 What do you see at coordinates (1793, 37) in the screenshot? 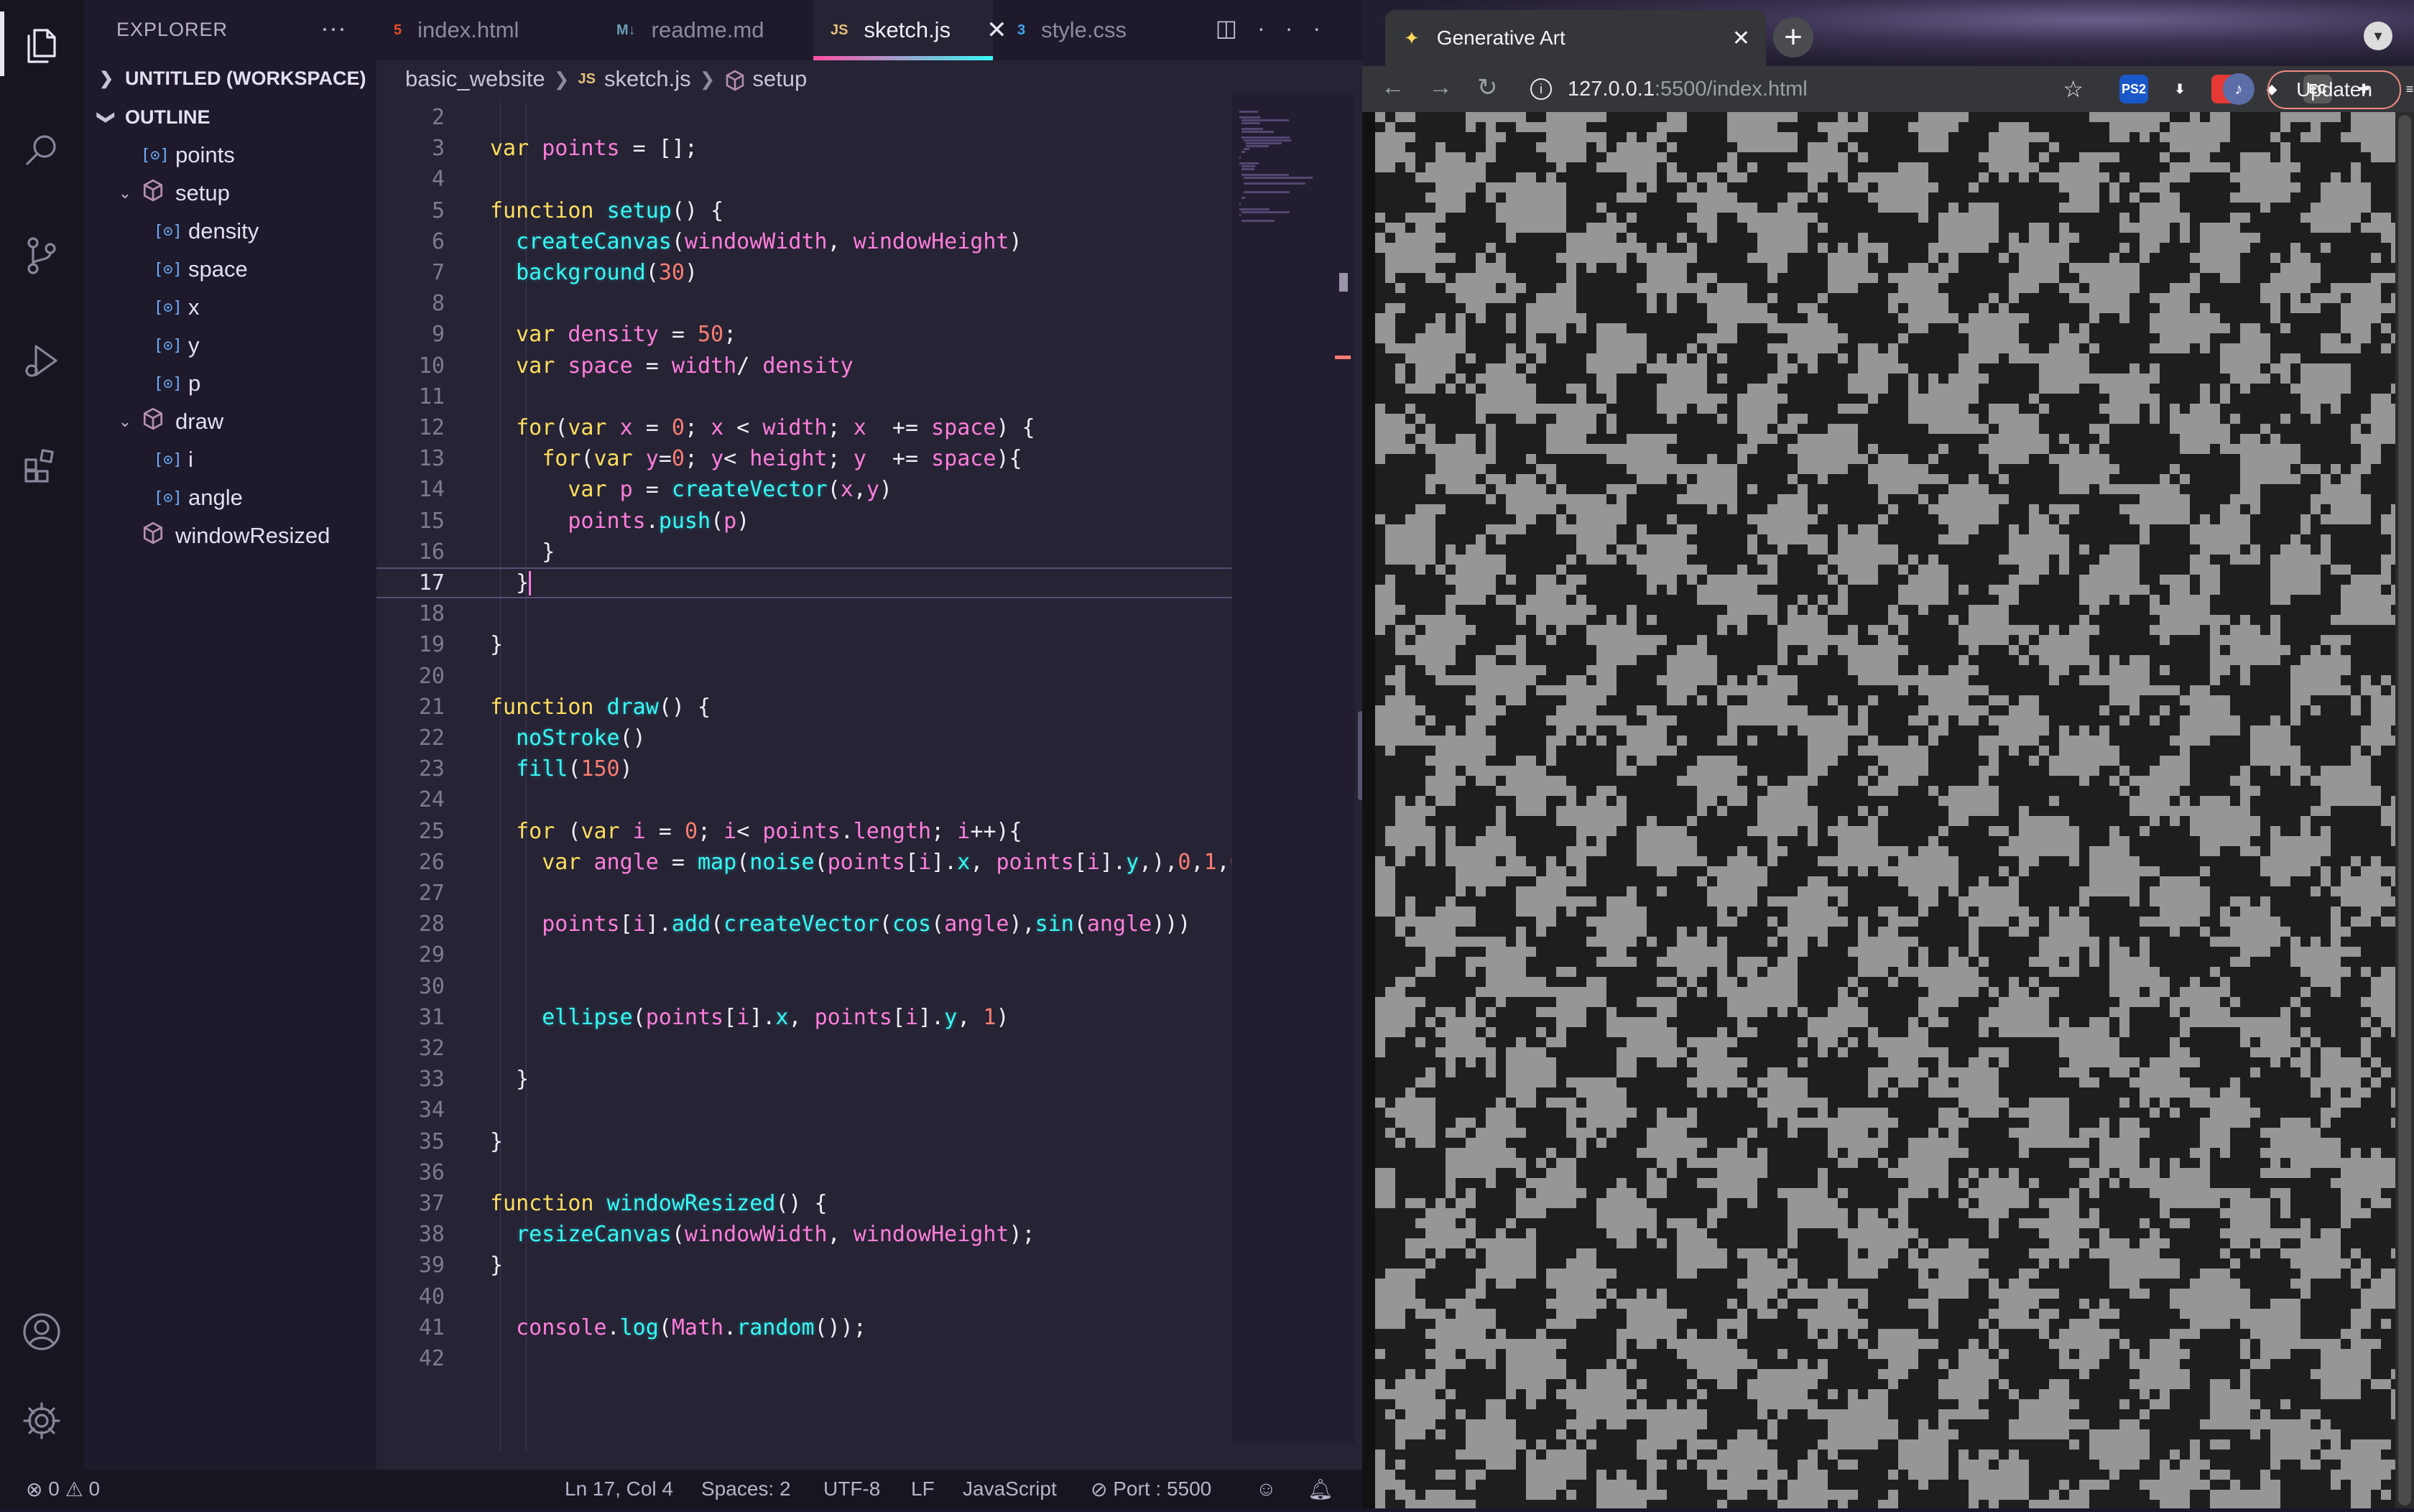
I see `new-tab-button: +` at bounding box center [1793, 37].